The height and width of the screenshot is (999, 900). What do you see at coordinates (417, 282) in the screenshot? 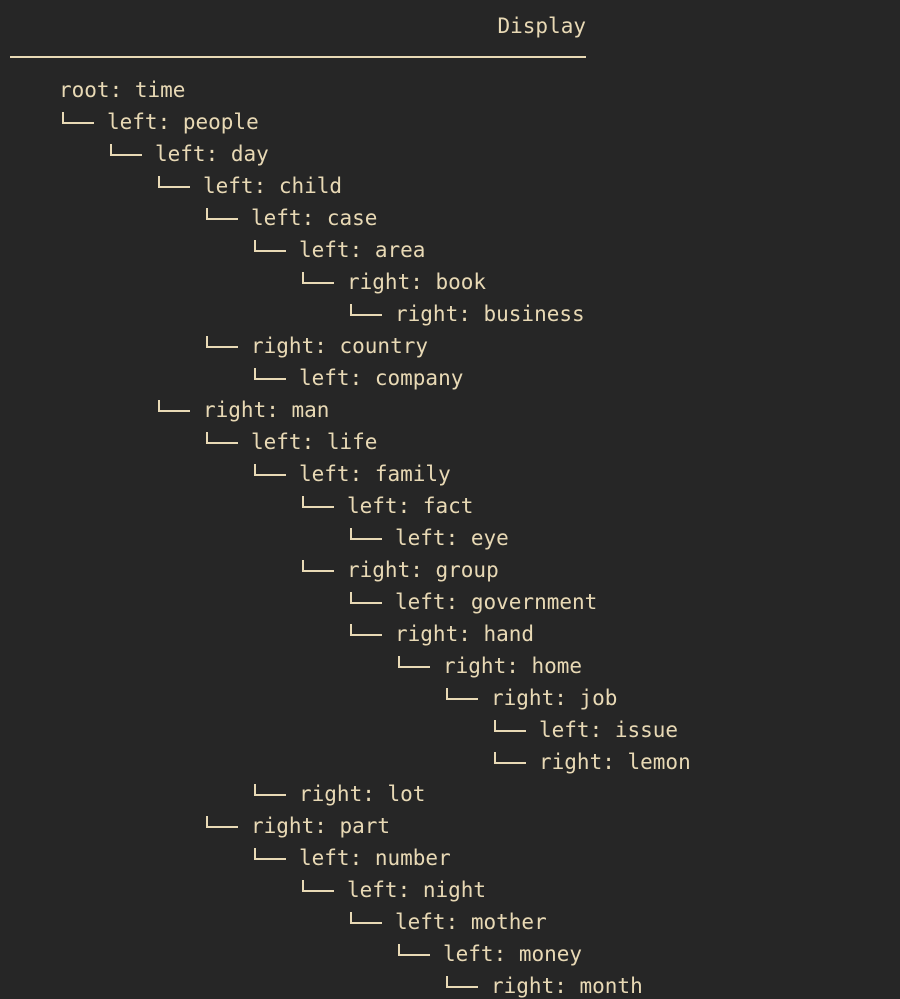
I see `tree-node-label: right: book` at bounding box center [417, 282].